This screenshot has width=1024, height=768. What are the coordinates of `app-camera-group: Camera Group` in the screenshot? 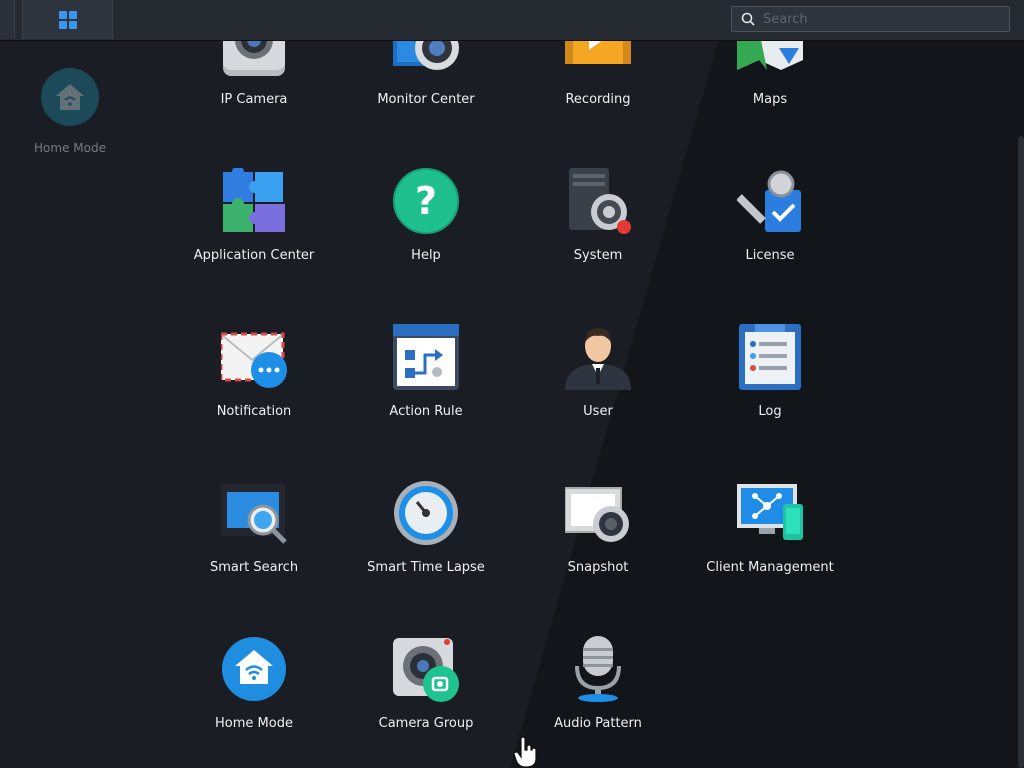 It's located at (426, 701).